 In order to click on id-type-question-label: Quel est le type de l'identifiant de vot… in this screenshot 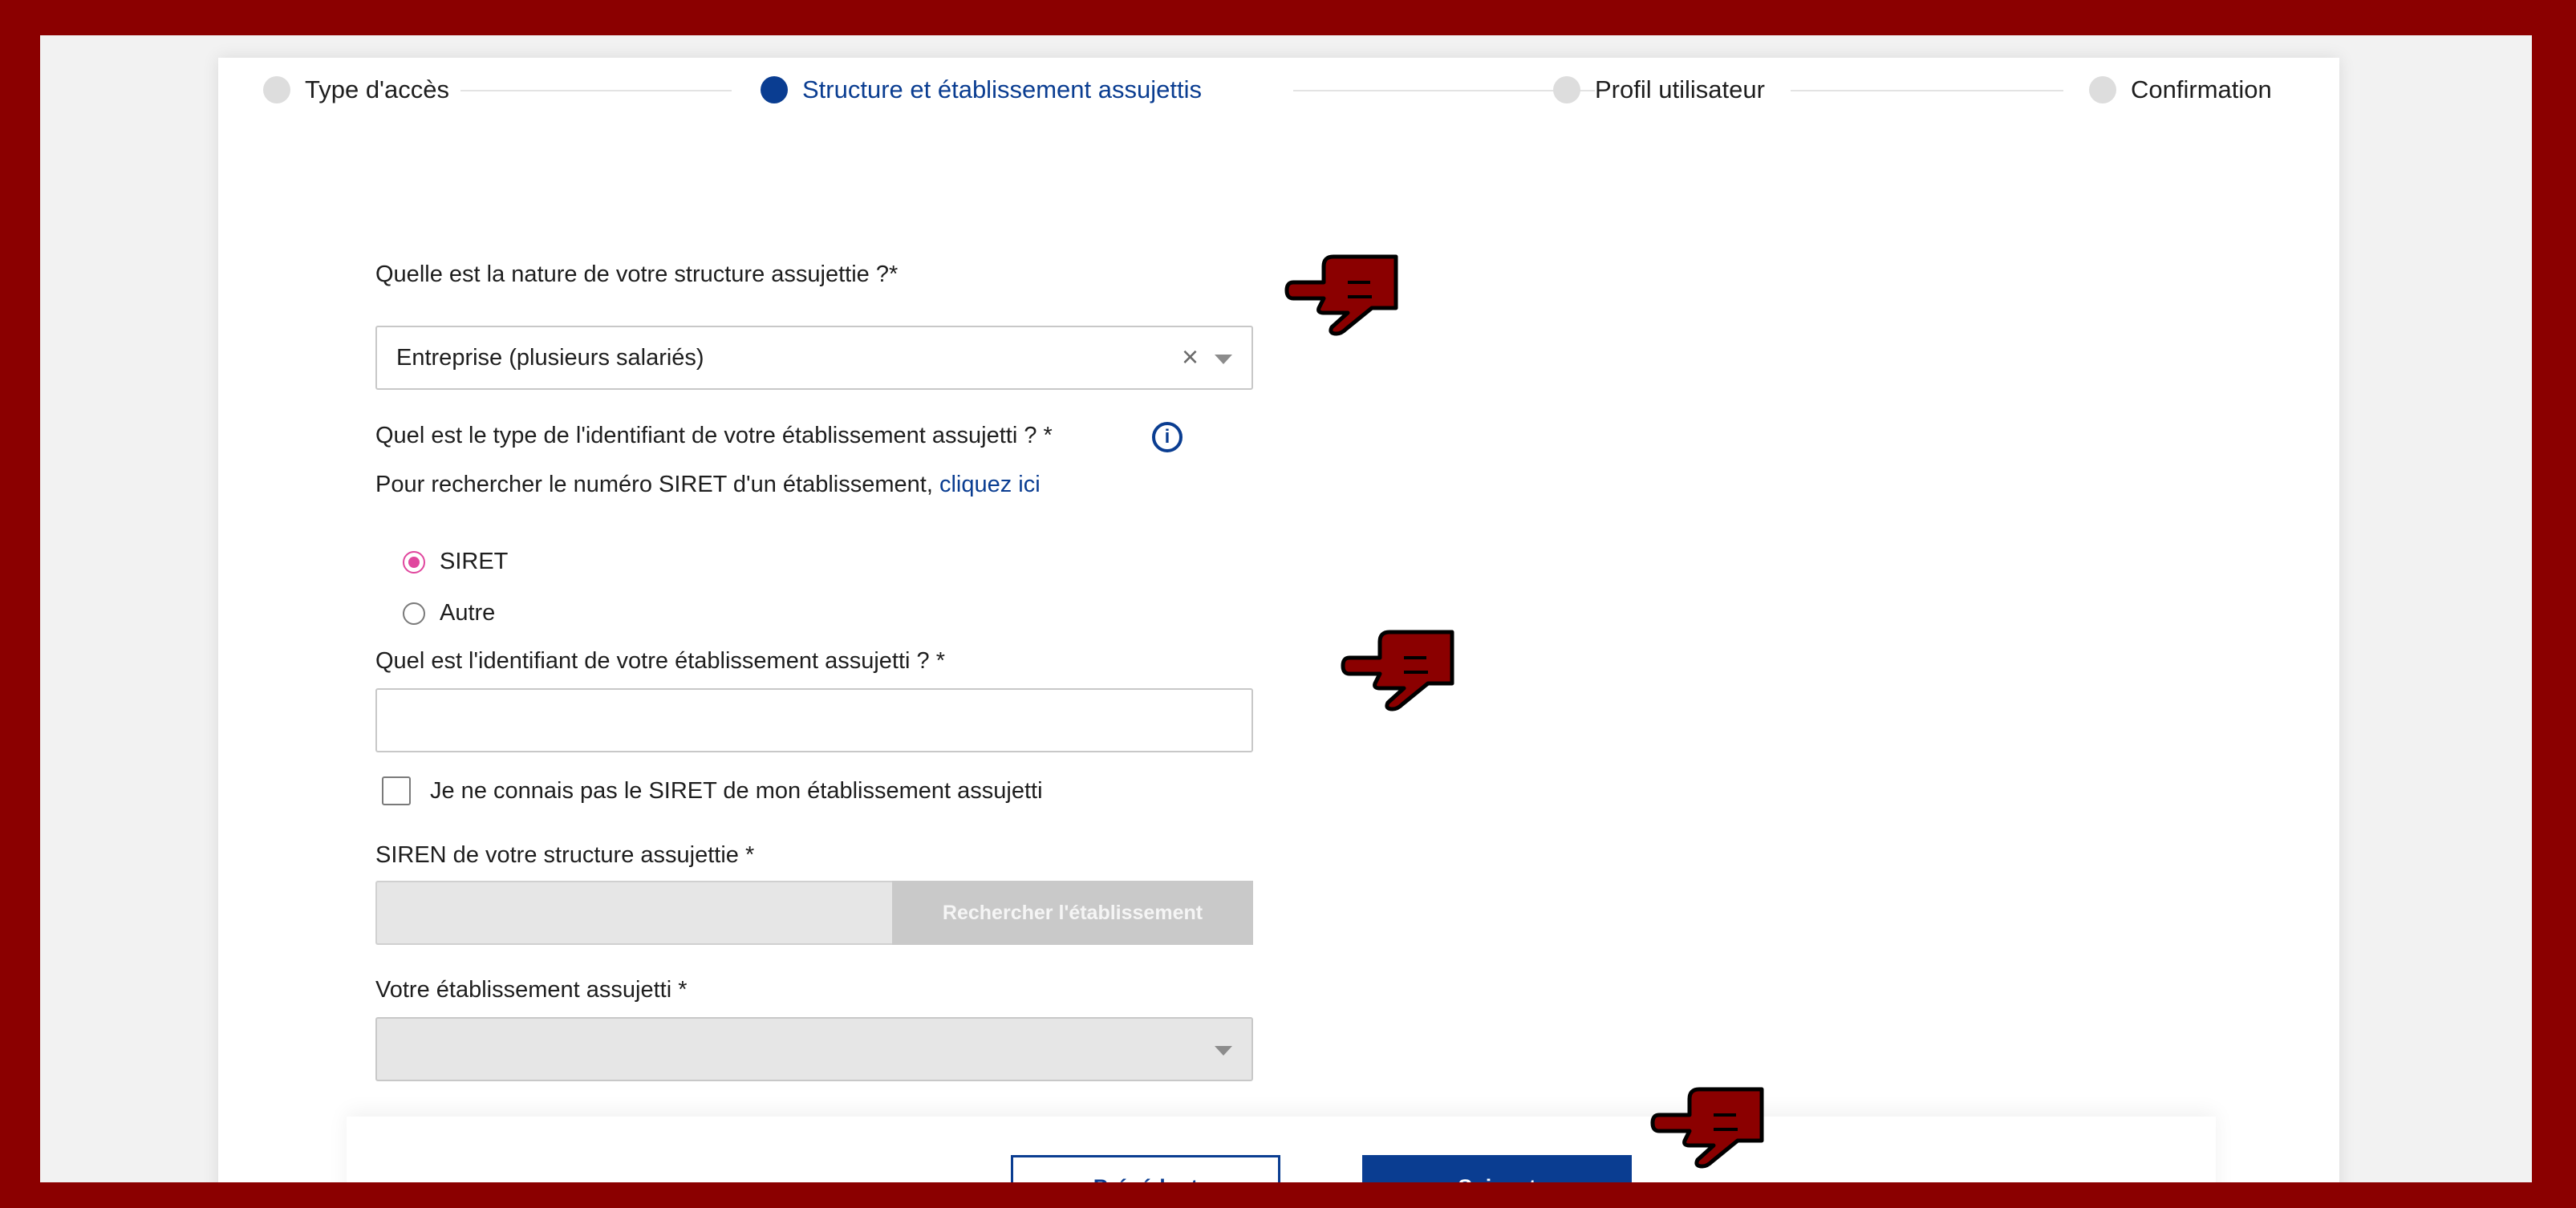, I will do `click(714, 435)`.